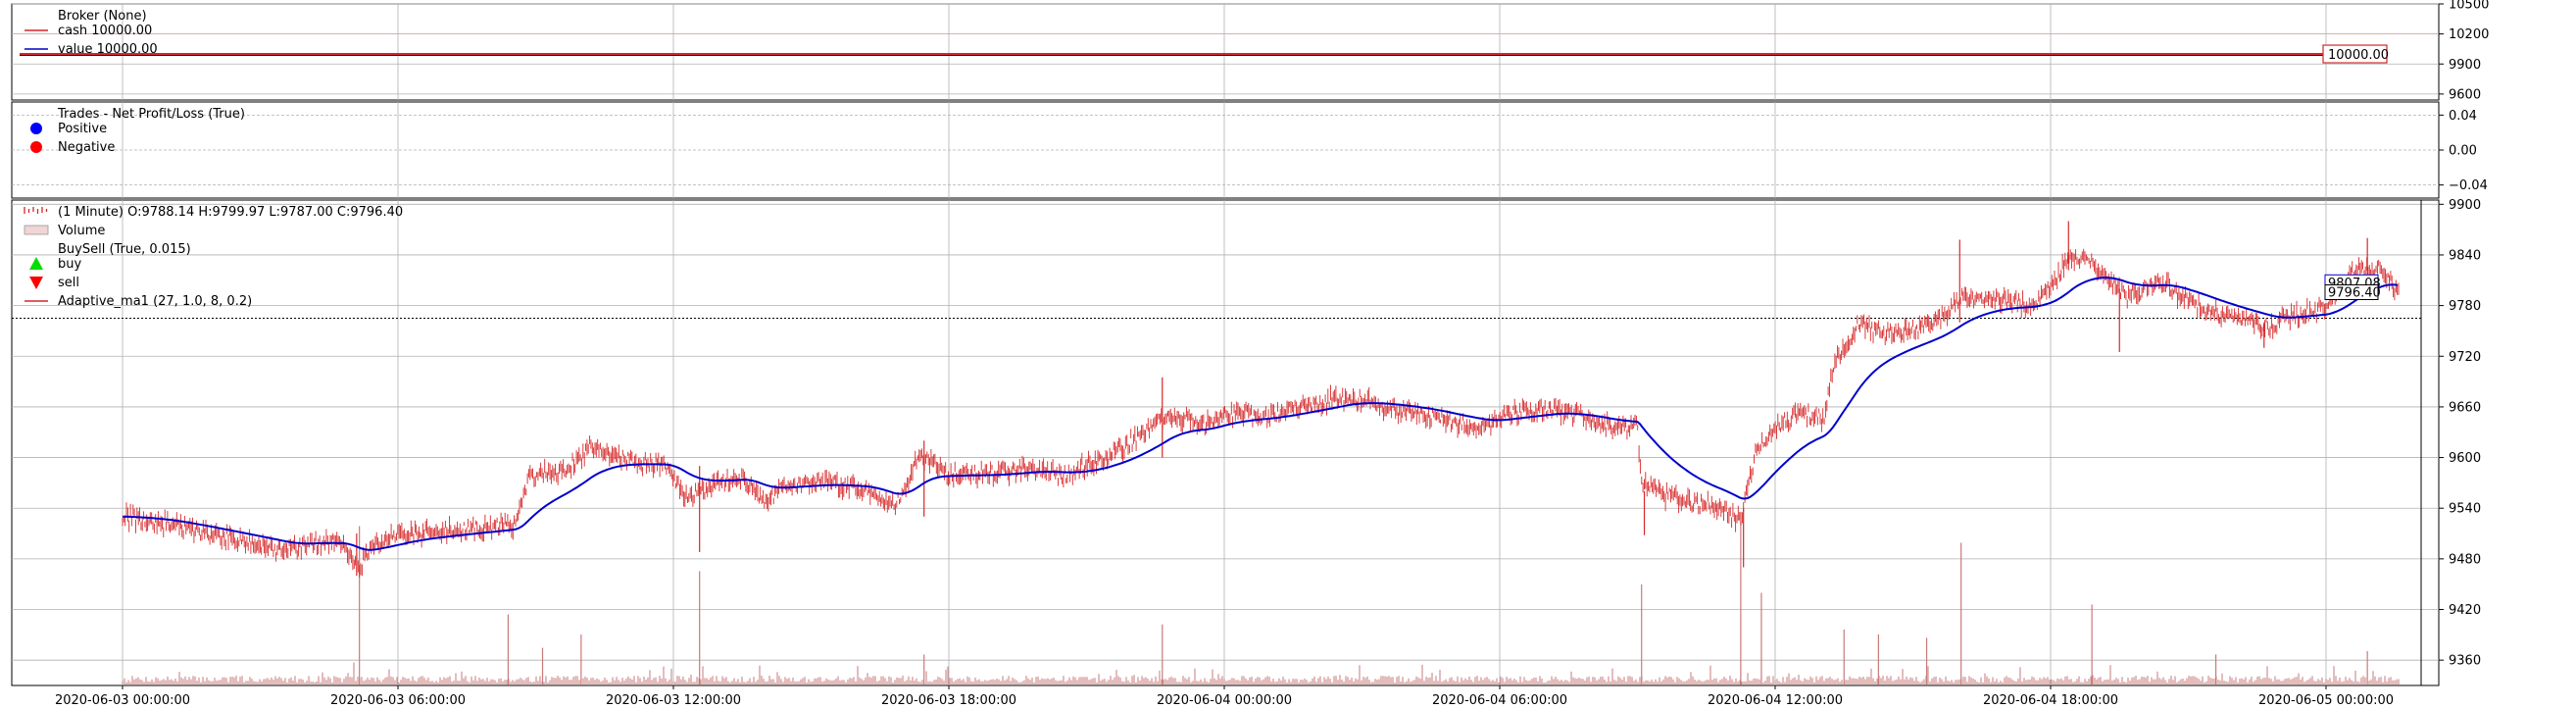 The width and height of the screenshot is (2576, 709). Describe the element at coordinates (2465, 559) in the screenshot. I see `y-tick-label: 9480` at that location.